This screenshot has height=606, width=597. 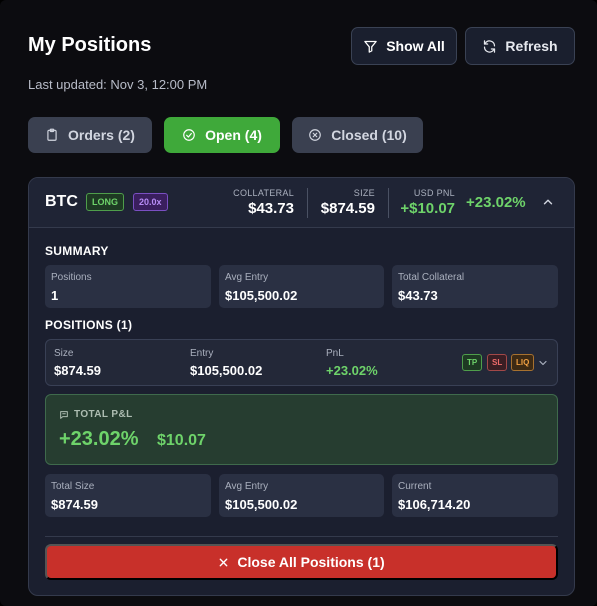 I want to click on chevron-up-icon, so click(x=548, y=202).